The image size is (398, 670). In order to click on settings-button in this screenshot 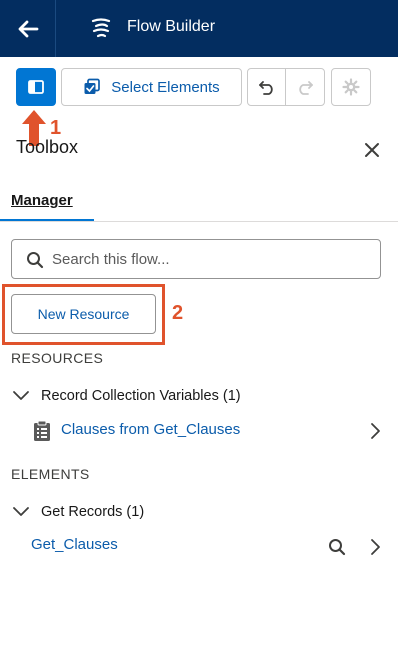, I will do `click(351, 87)`.